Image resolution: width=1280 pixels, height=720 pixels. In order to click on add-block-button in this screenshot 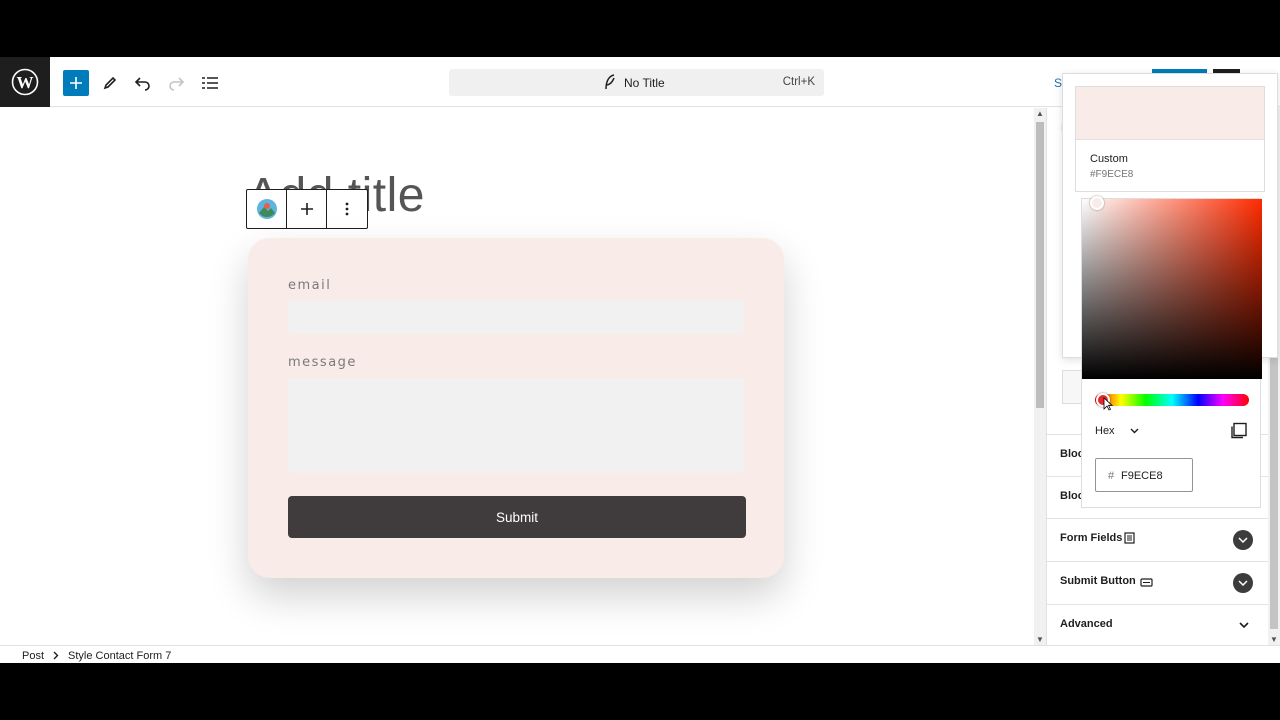, I will do `click(76, 83)`.